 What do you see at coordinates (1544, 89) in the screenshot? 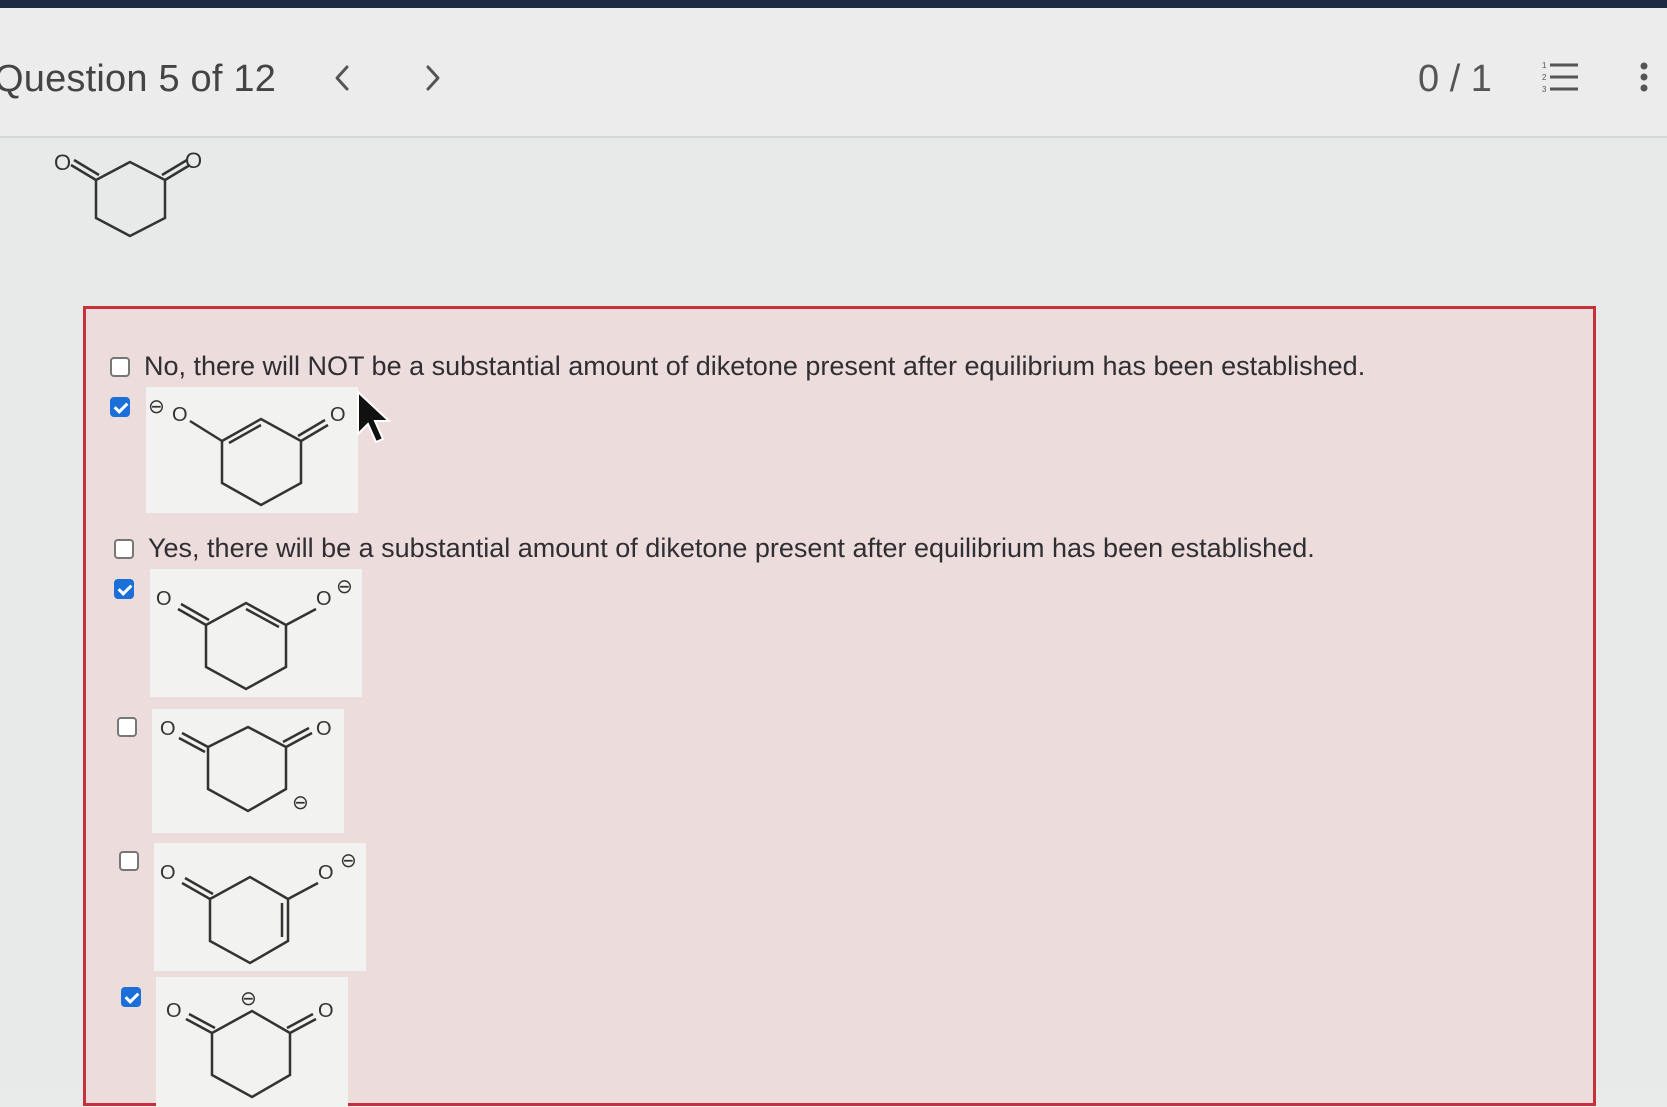
I see `svg-text: 3` at bounding box center [1544, 89].